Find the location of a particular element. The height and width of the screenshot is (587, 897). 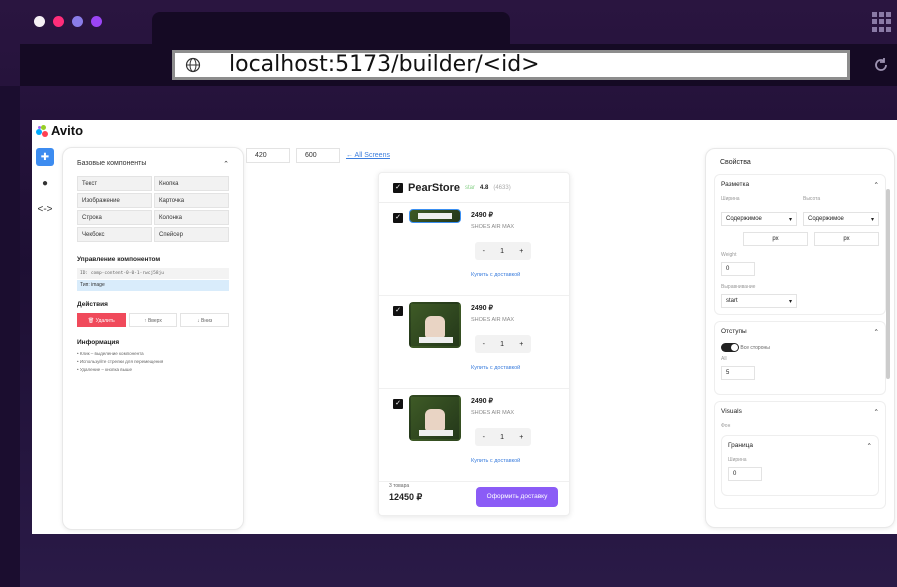

components-rail-button: ✚ is located at coordinates (45, 157).